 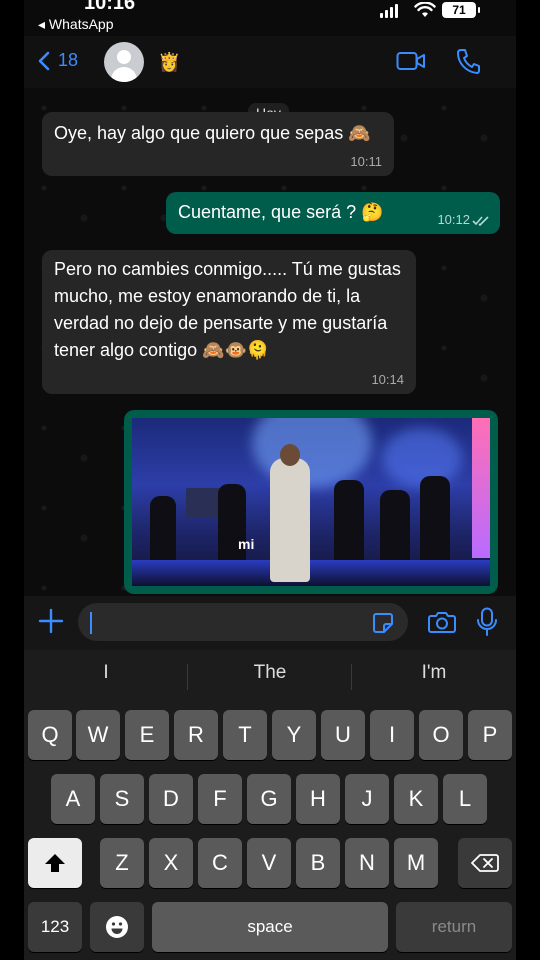 I want to click on double-check-icon, so click(x=480, y=221).